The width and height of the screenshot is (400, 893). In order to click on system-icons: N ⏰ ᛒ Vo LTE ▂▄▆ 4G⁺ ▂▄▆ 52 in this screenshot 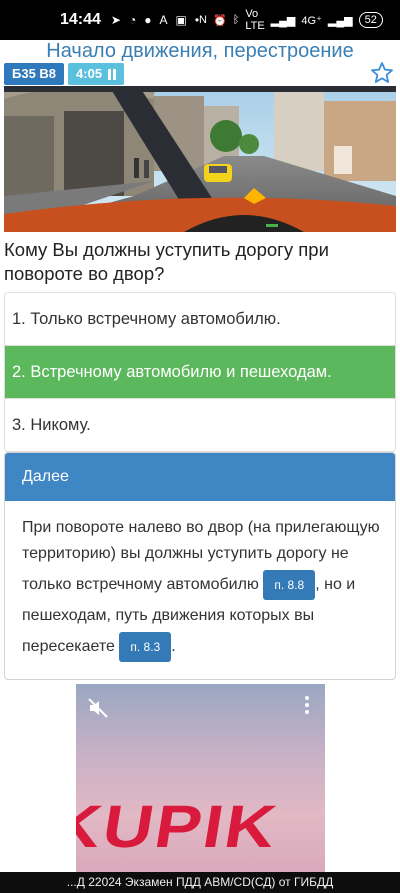, I will do `click(291, 20)`.